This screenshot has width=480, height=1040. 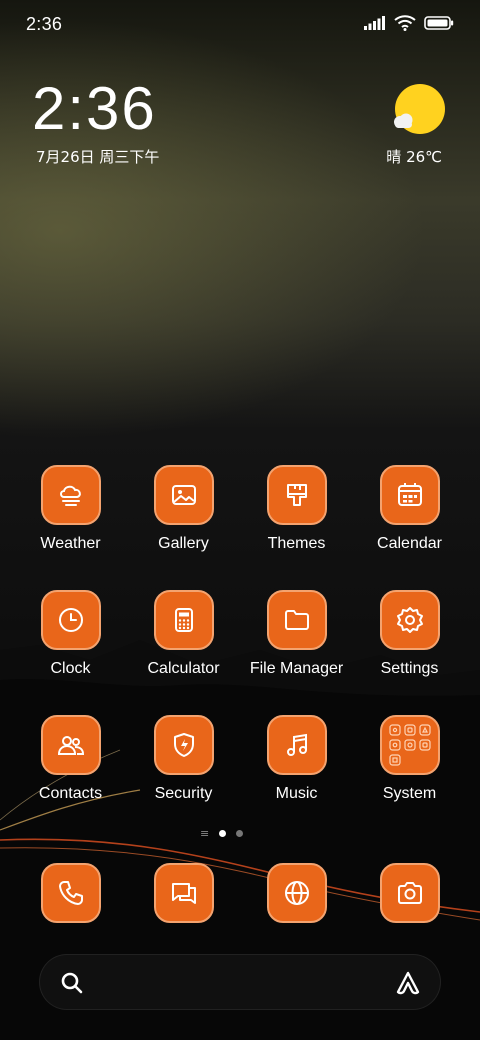 I want to click on folder-grid-icon, so click(x=409, y=745).